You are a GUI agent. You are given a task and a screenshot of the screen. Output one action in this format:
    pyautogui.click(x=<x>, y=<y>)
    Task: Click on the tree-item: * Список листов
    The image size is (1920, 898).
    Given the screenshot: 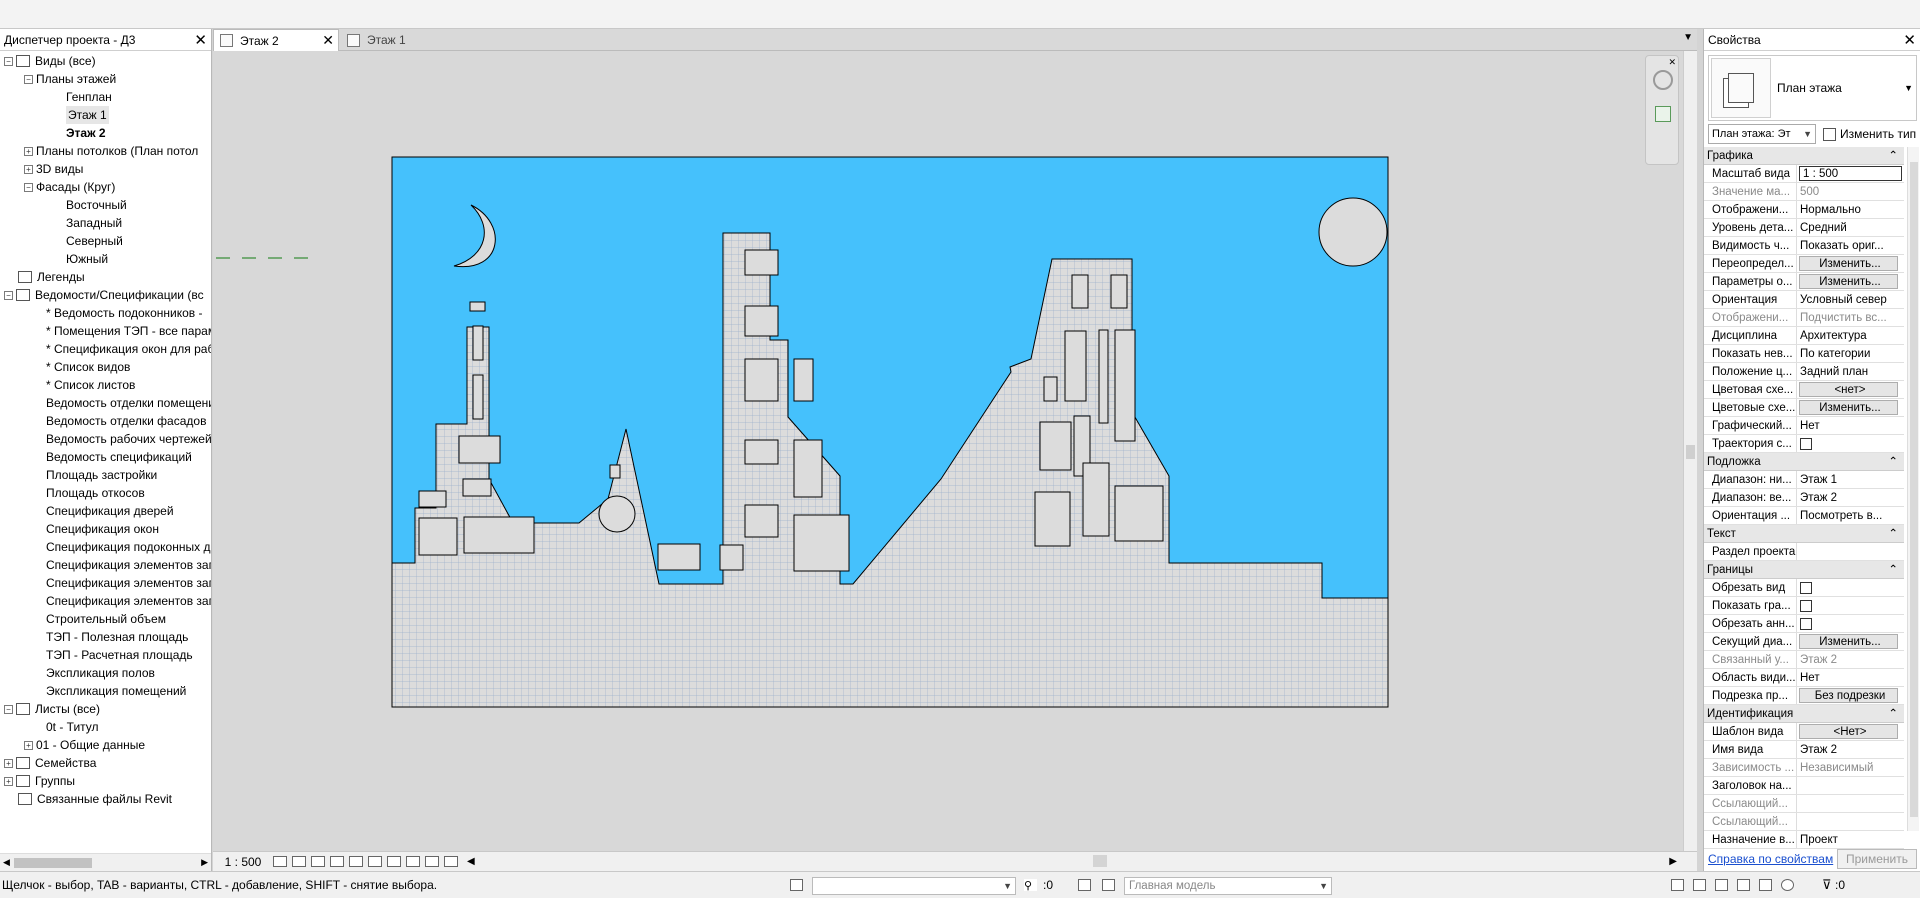 What is the action you would take?
    pyautogui.click(x=79, y=385)
    